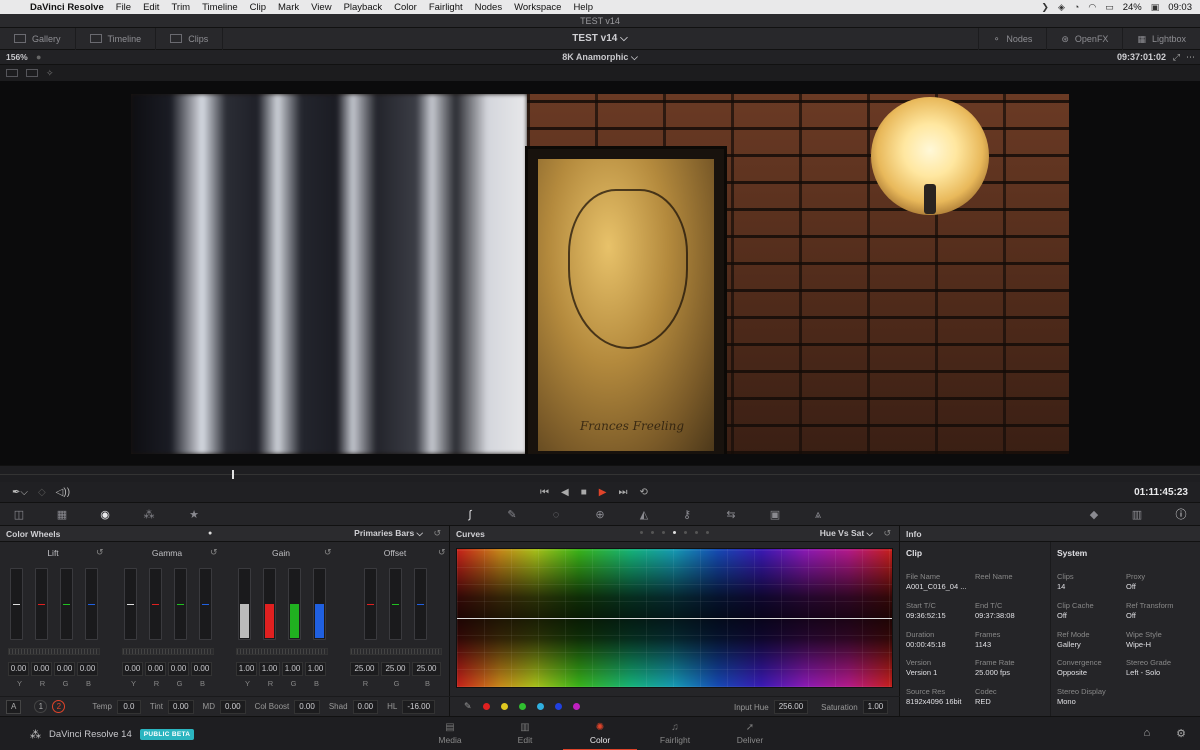 The image size is (1200, 750). What do you see at coordinates (488, 7) in the screenshot?
I see `menu-nodes: Nodes` at bounding box center [488, 7].